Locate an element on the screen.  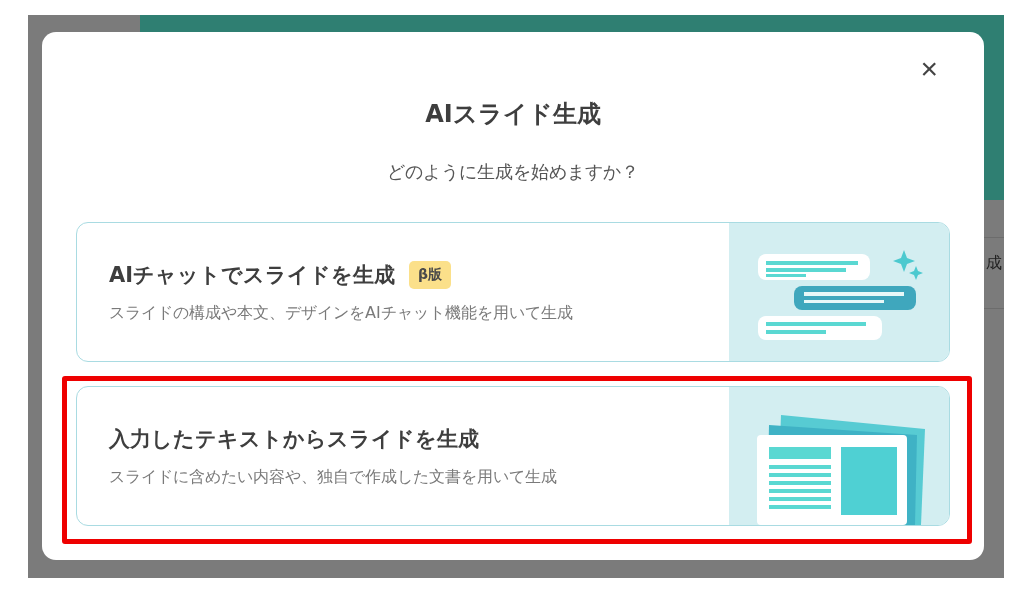
option-description: スライドの構成や本文、デザインをAIチャット機能を用いて生成 is located at coordinates (341, 313).